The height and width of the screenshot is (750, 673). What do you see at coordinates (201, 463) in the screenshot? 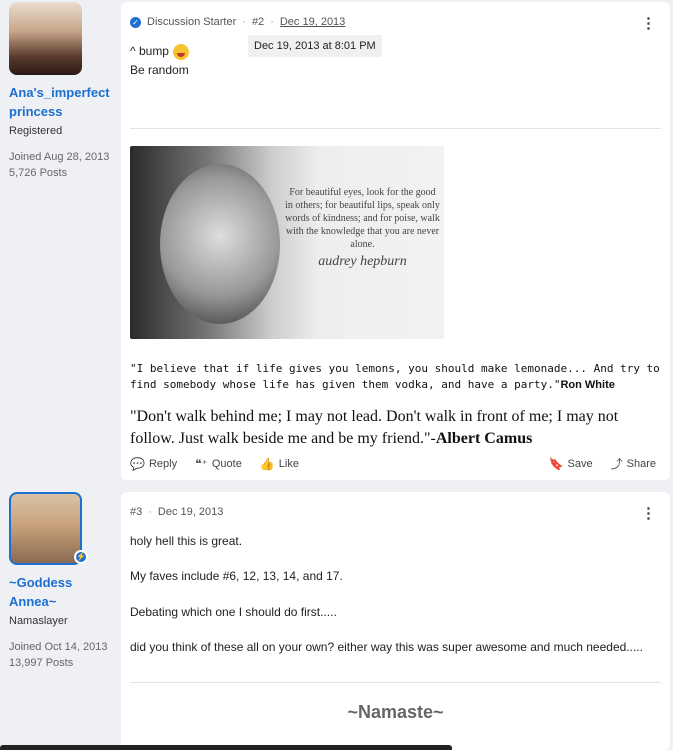
I see `quote-icon: ❝⁺` at bounding box center [201, 463].